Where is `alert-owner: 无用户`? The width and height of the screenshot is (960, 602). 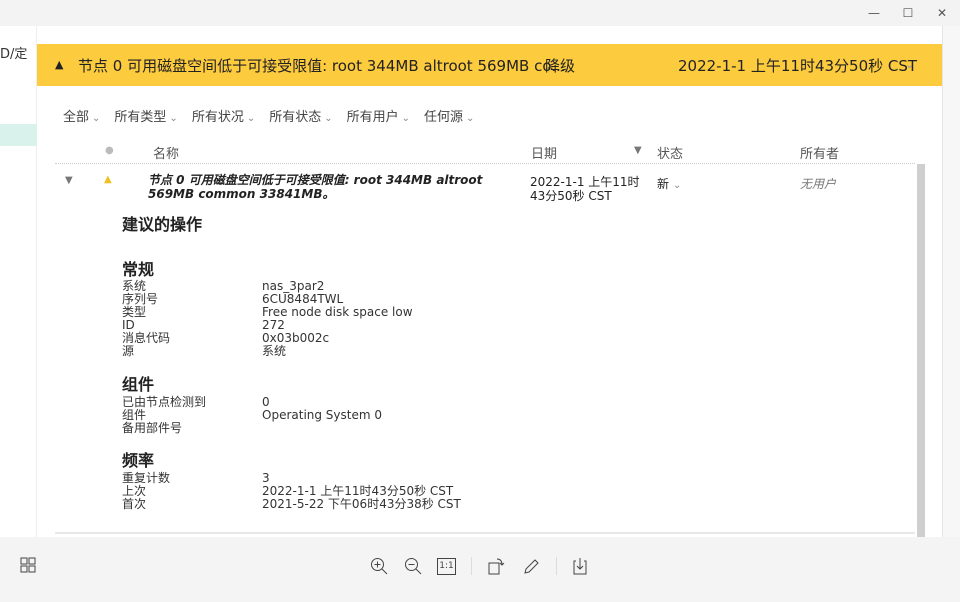 alert-owner: 无用户 is located at coordinates (818, 184).